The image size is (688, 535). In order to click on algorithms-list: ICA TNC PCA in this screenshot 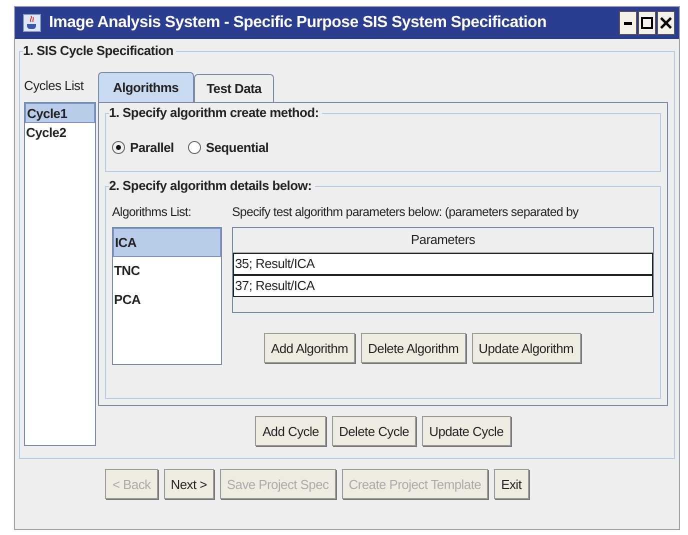, I will do `click(167, 296)`.